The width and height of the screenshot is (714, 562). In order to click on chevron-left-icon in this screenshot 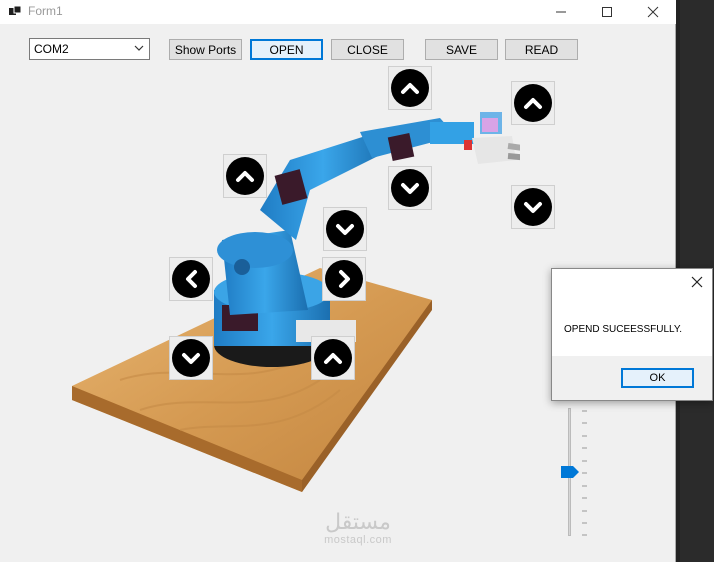, I will do `click(191, 279)`.